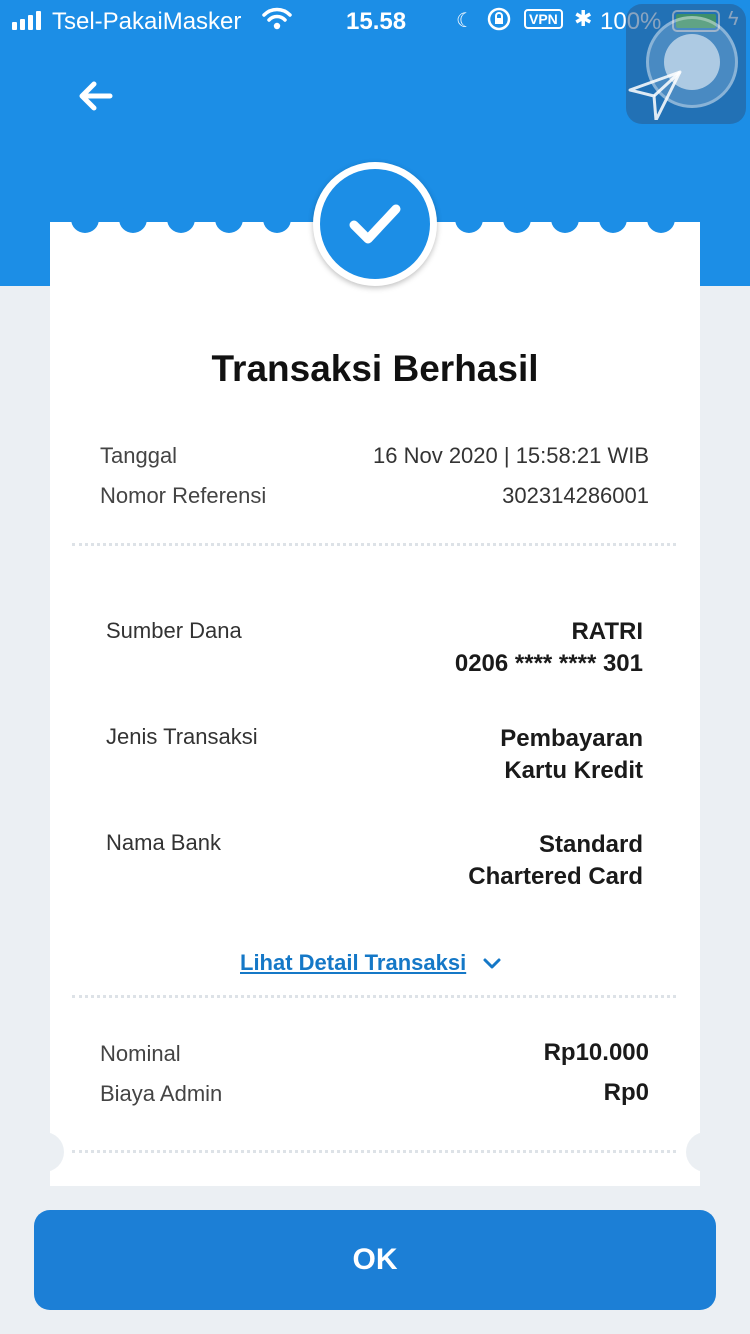  Describe the element at coordinates (575, 495) in the screenshot. I see `reference-value: 302314286001` at that location.